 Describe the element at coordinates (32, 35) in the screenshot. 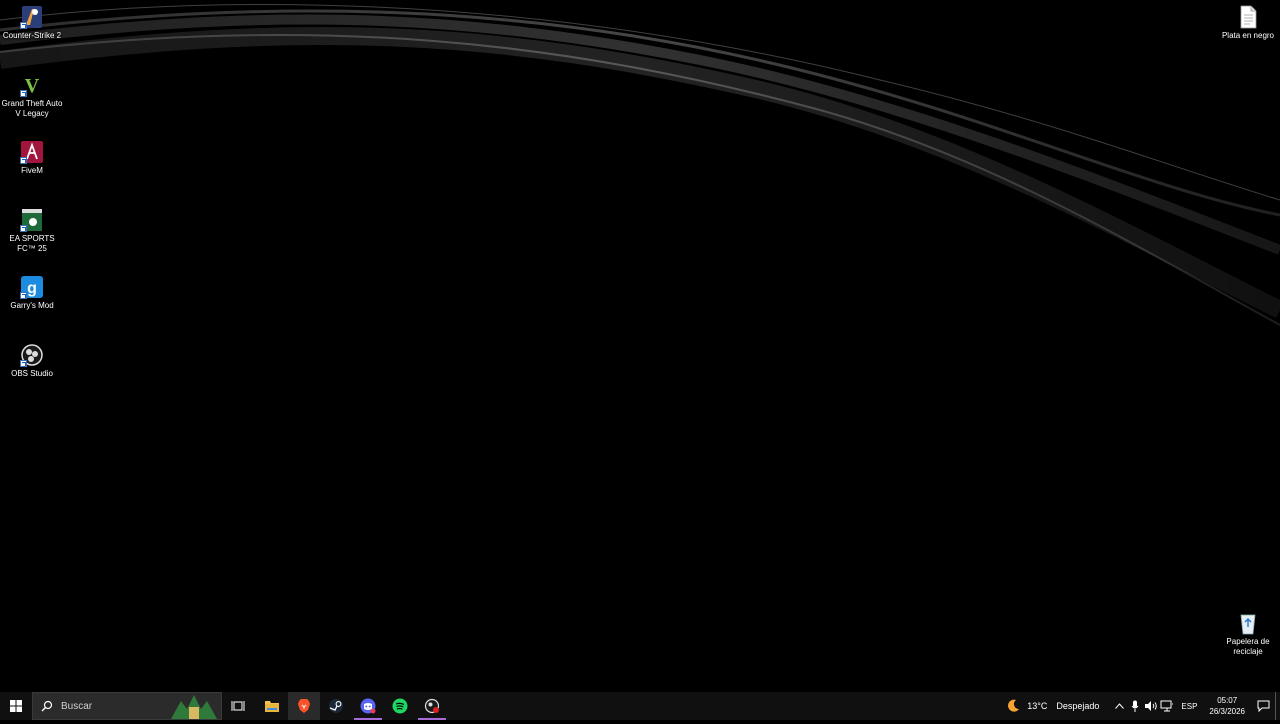

I see `desktop-icon-label: Counter-Strike 2` at that location.